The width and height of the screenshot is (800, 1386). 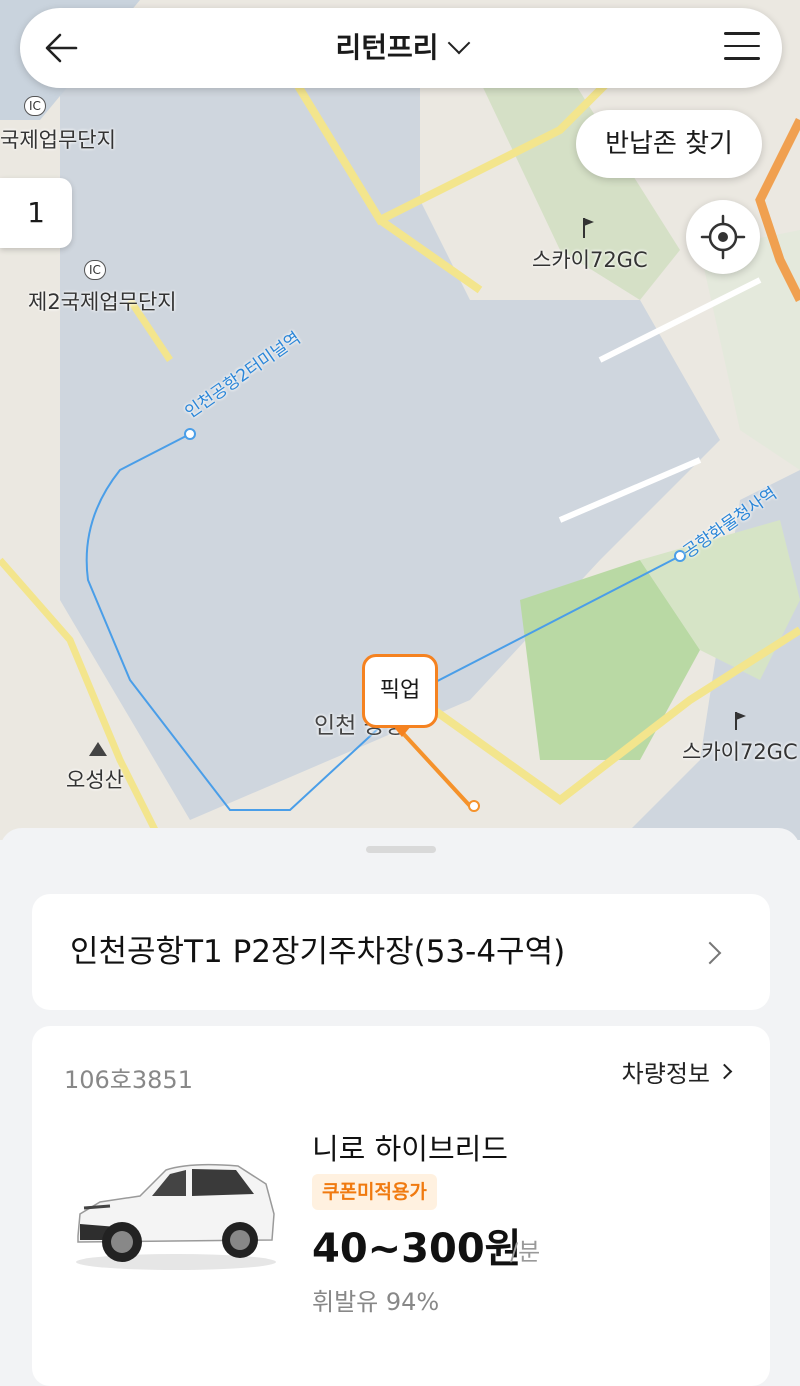 What do you see at coordinates (35, 106) in the screenshot?
I see `ic-marker-1: IC` at bounding box center [35, 106].